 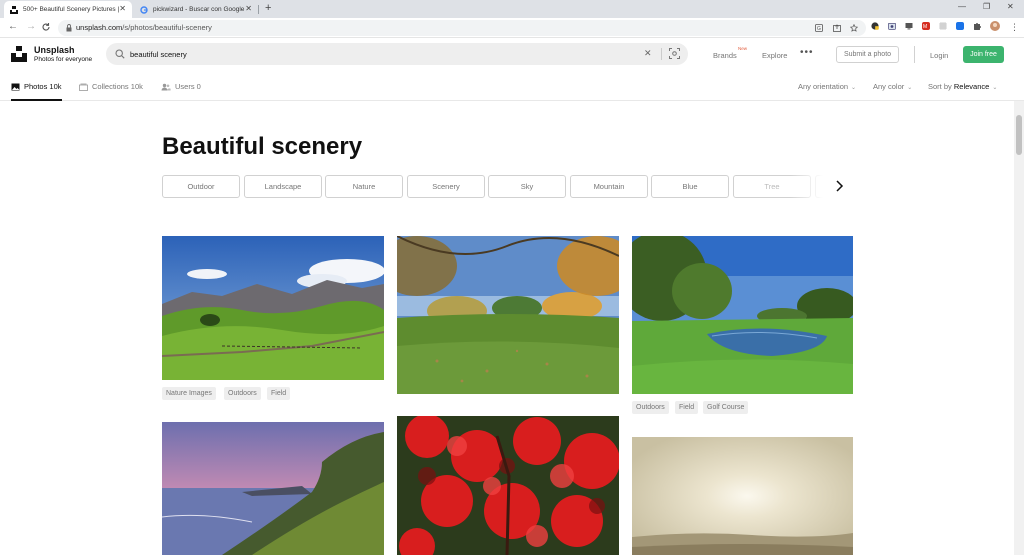 What do you see at coordinates (262, 146) in the screenshot?
I see `page-title: Beautiful scenery` at bounding box center [262, 146].